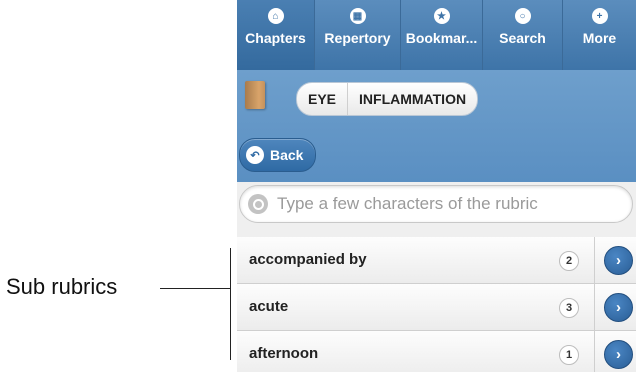 The width and height of the screenshot is (636, 372). I want to click on search-field, so click(436, 204).